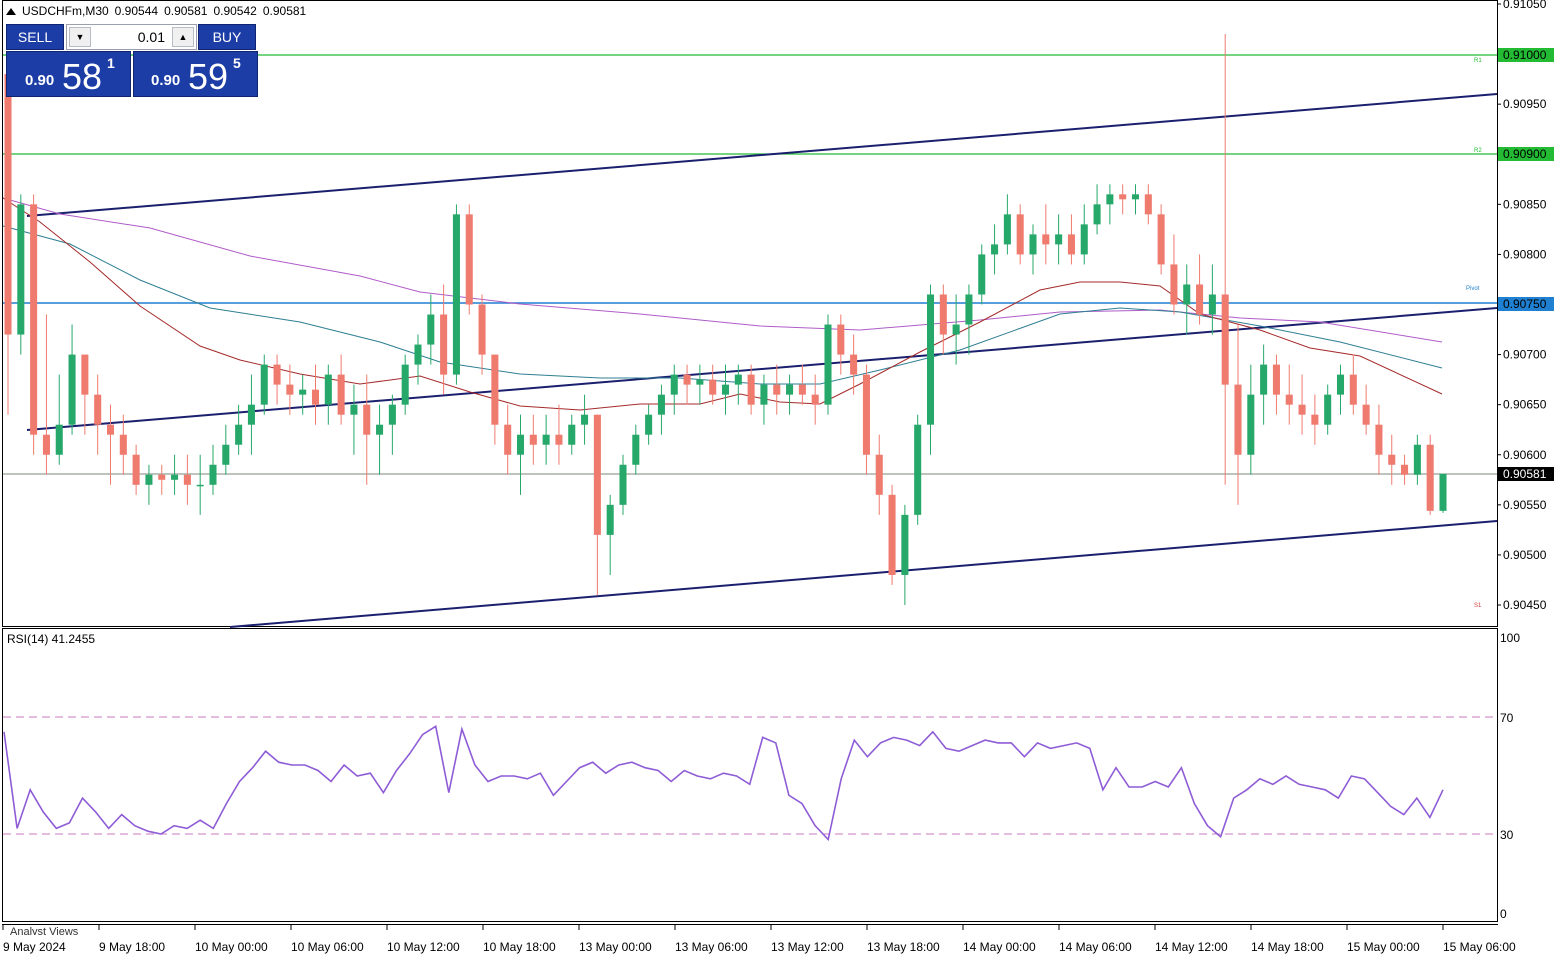 The width and height of the screenshot is (1560, 960). Describe the element at coordinates (227, 37) in the screenshot. I see `buy-button: BUY` at that location.